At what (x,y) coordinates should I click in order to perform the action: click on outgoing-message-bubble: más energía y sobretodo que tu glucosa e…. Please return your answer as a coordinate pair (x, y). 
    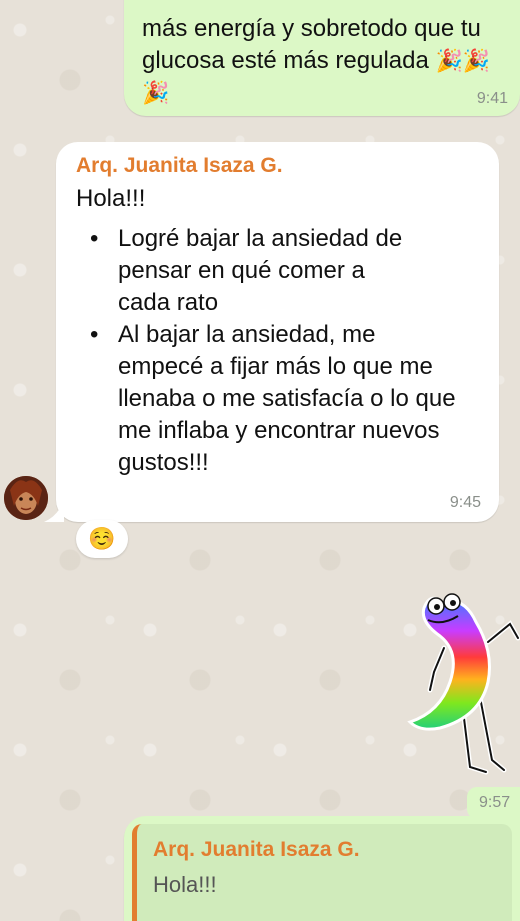
    Looking at the image, I should click on (322, 58).